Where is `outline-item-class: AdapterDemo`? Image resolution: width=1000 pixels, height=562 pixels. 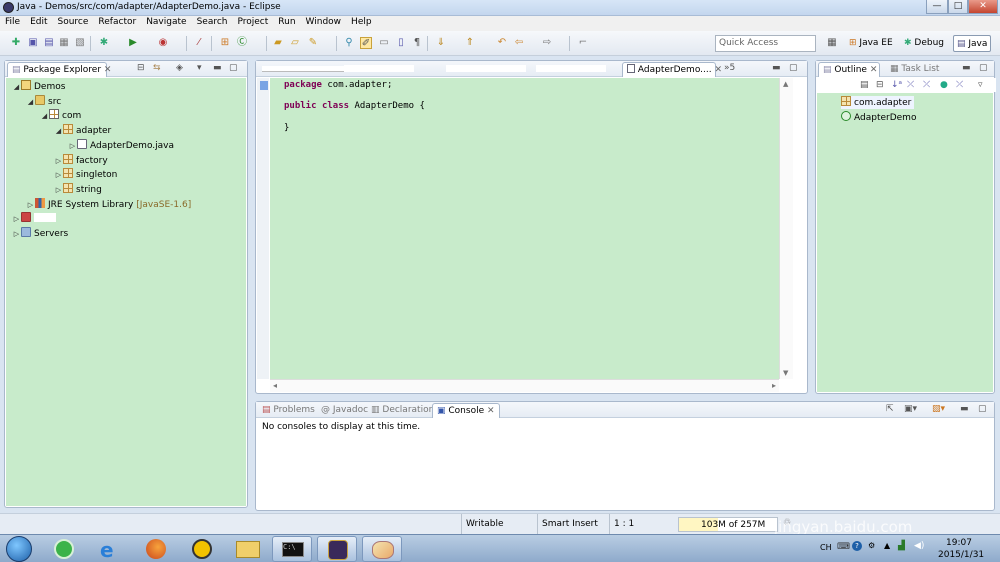
outline-item-class: AdapterDemo is located at coordinates (878, 117).